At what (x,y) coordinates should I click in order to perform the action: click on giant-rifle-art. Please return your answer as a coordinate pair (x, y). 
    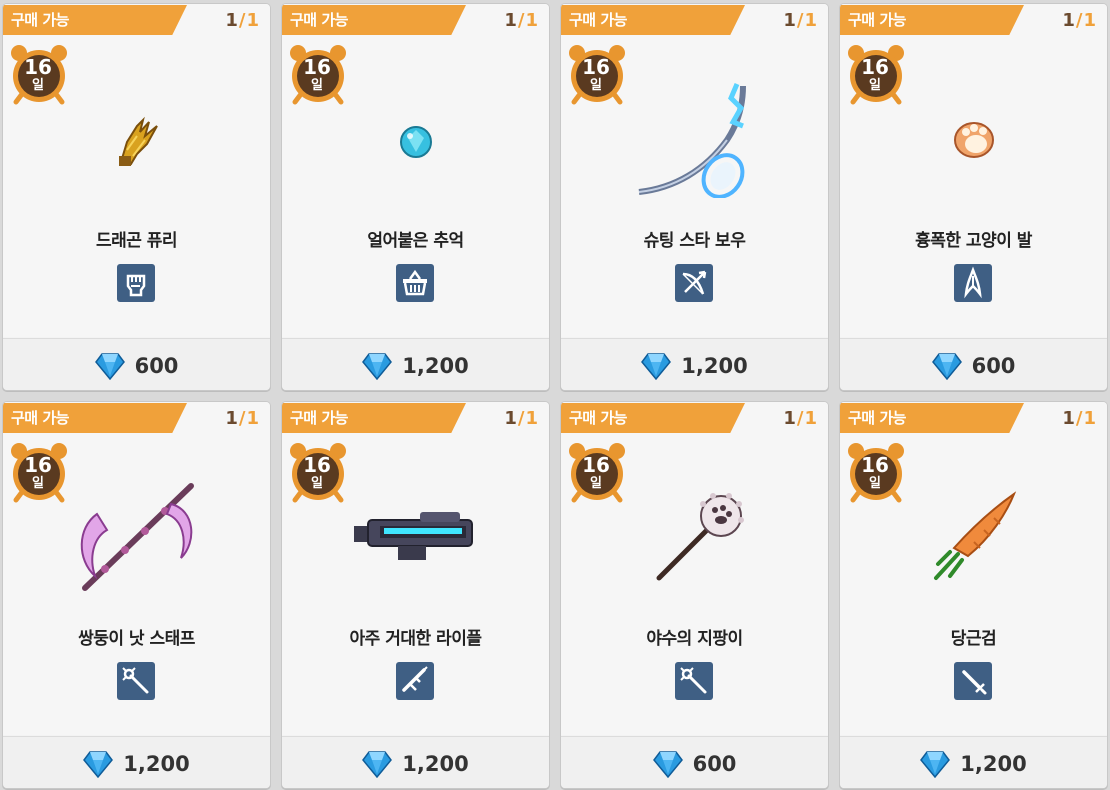
    Looking at the image, I should click on (413, 536).